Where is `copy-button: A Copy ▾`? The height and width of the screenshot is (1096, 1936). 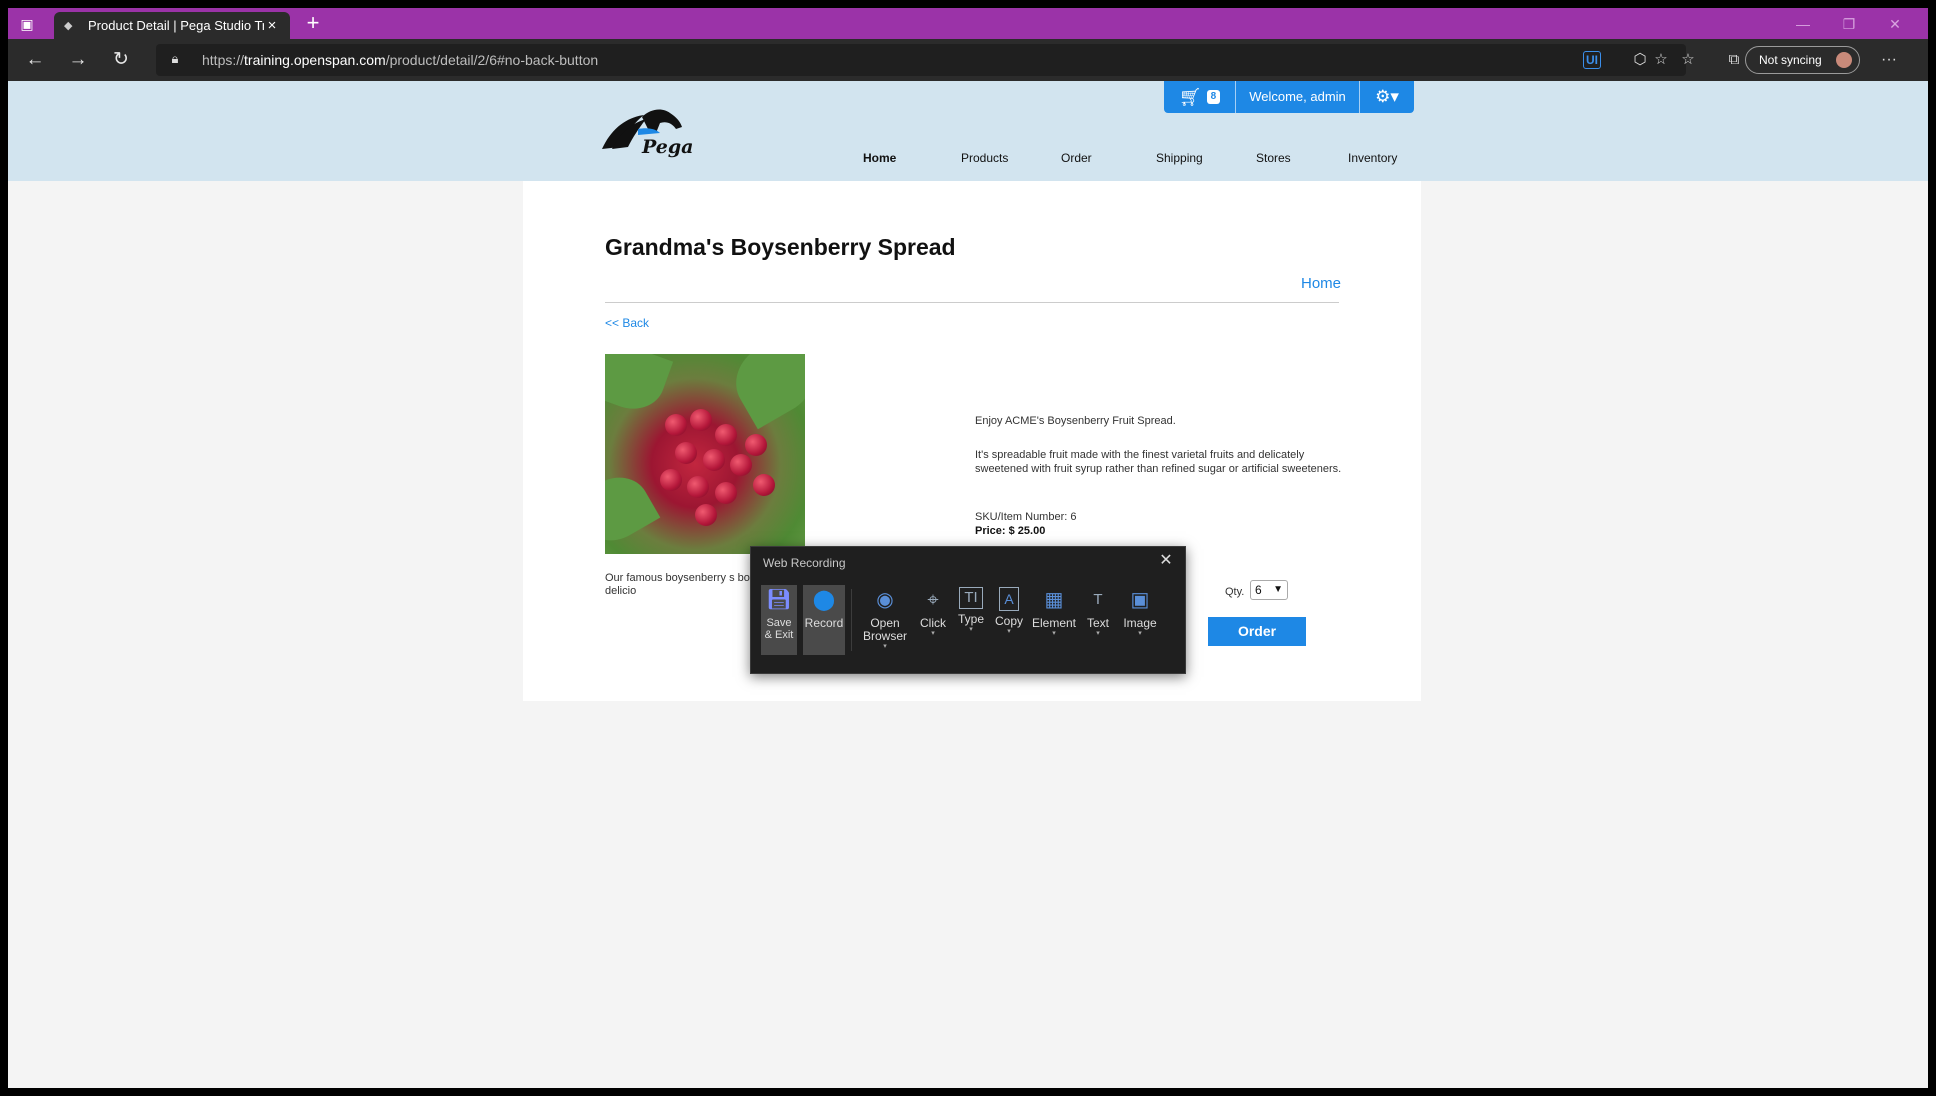 copy-button: A Copy ▾ is located at coordinates (1009, 620).